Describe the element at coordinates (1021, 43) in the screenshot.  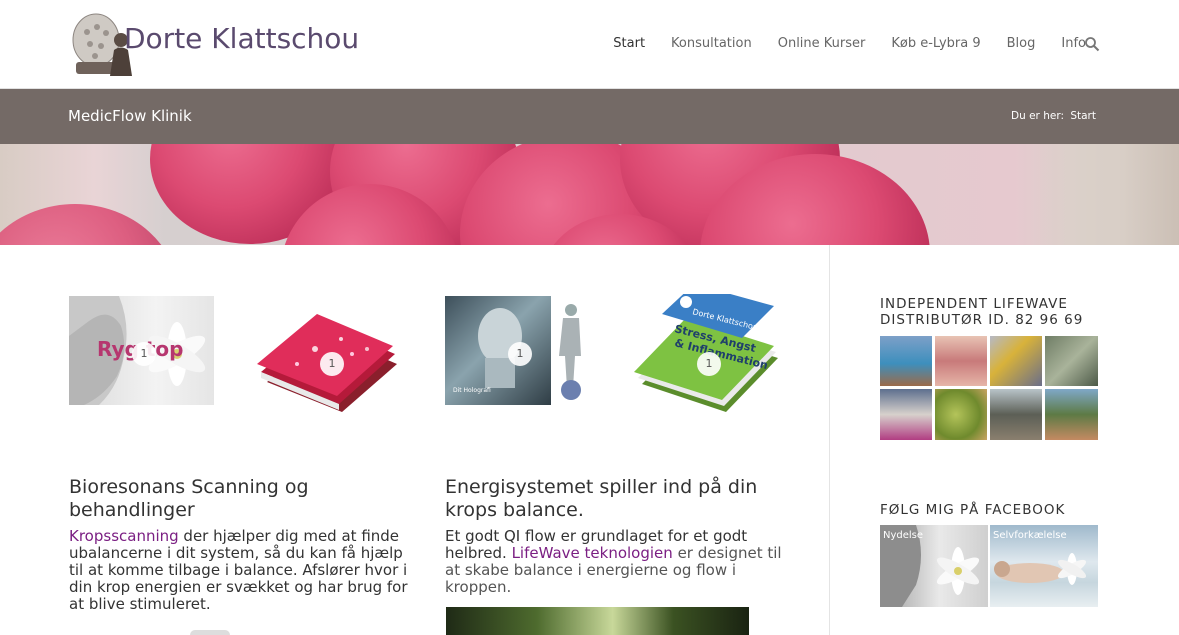
I see `nav-blog: Blog` at that location.